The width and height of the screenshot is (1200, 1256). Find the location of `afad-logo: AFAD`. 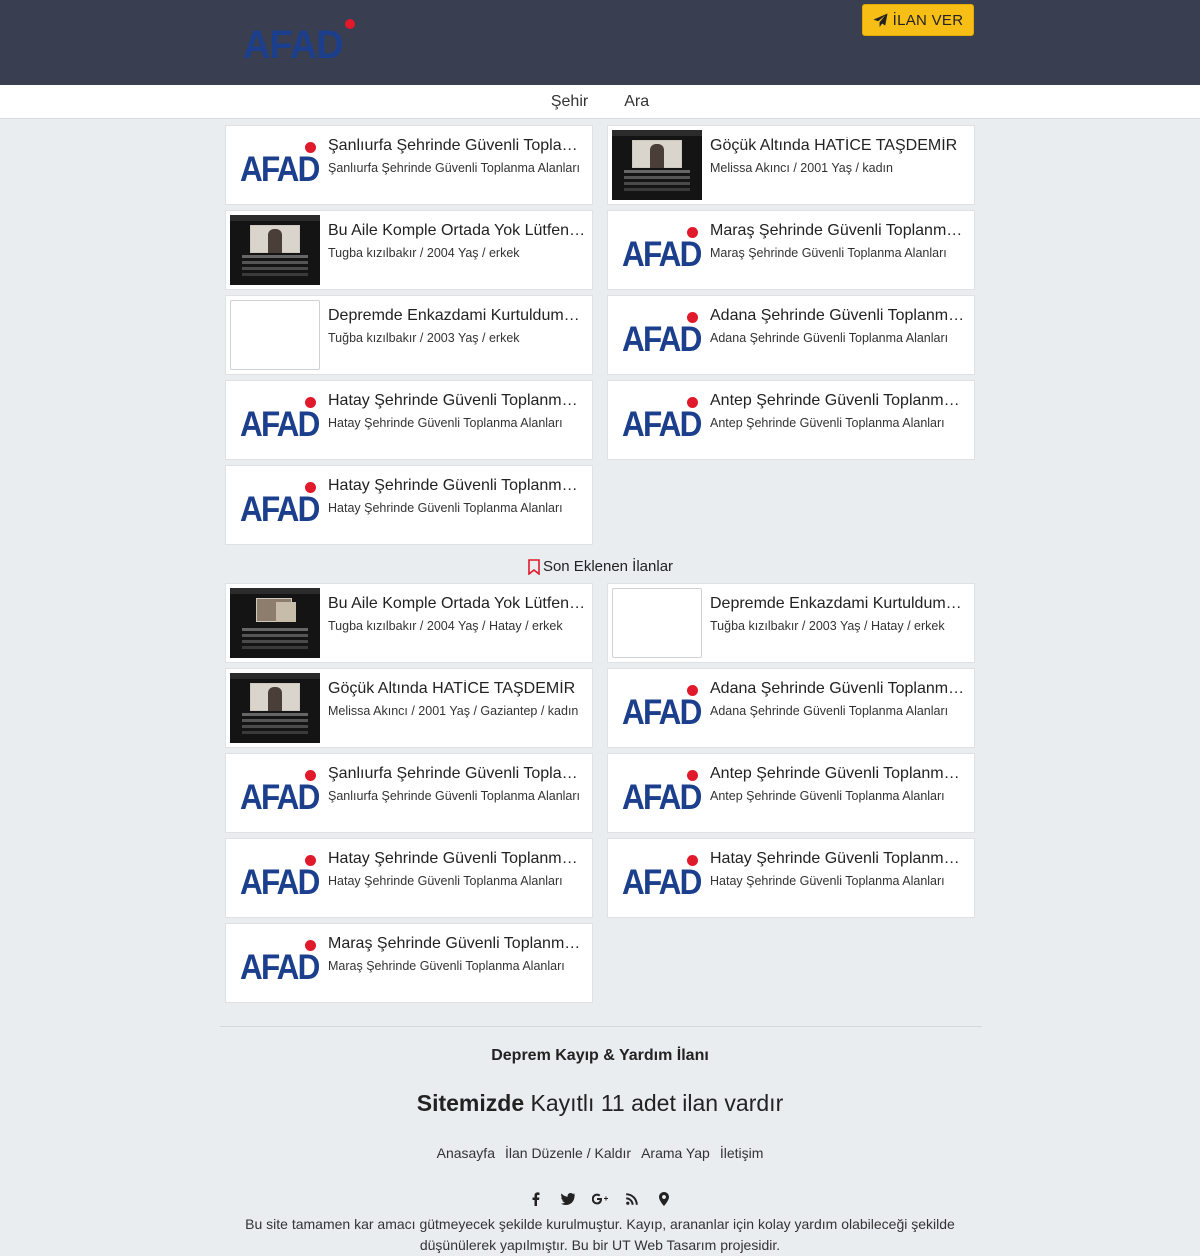

afad-logo: AFAD is located at coordinates (301, 42).